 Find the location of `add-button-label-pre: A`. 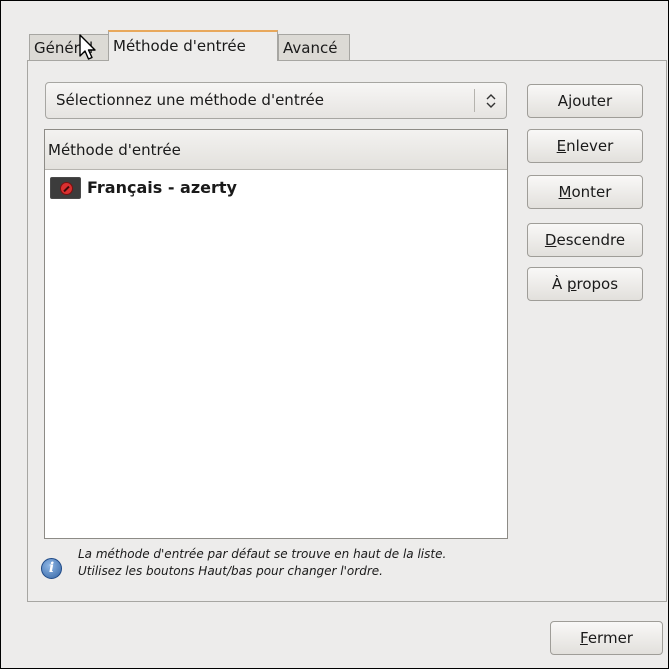

add-button-label-pre: A is located at coordinates (563, 101).